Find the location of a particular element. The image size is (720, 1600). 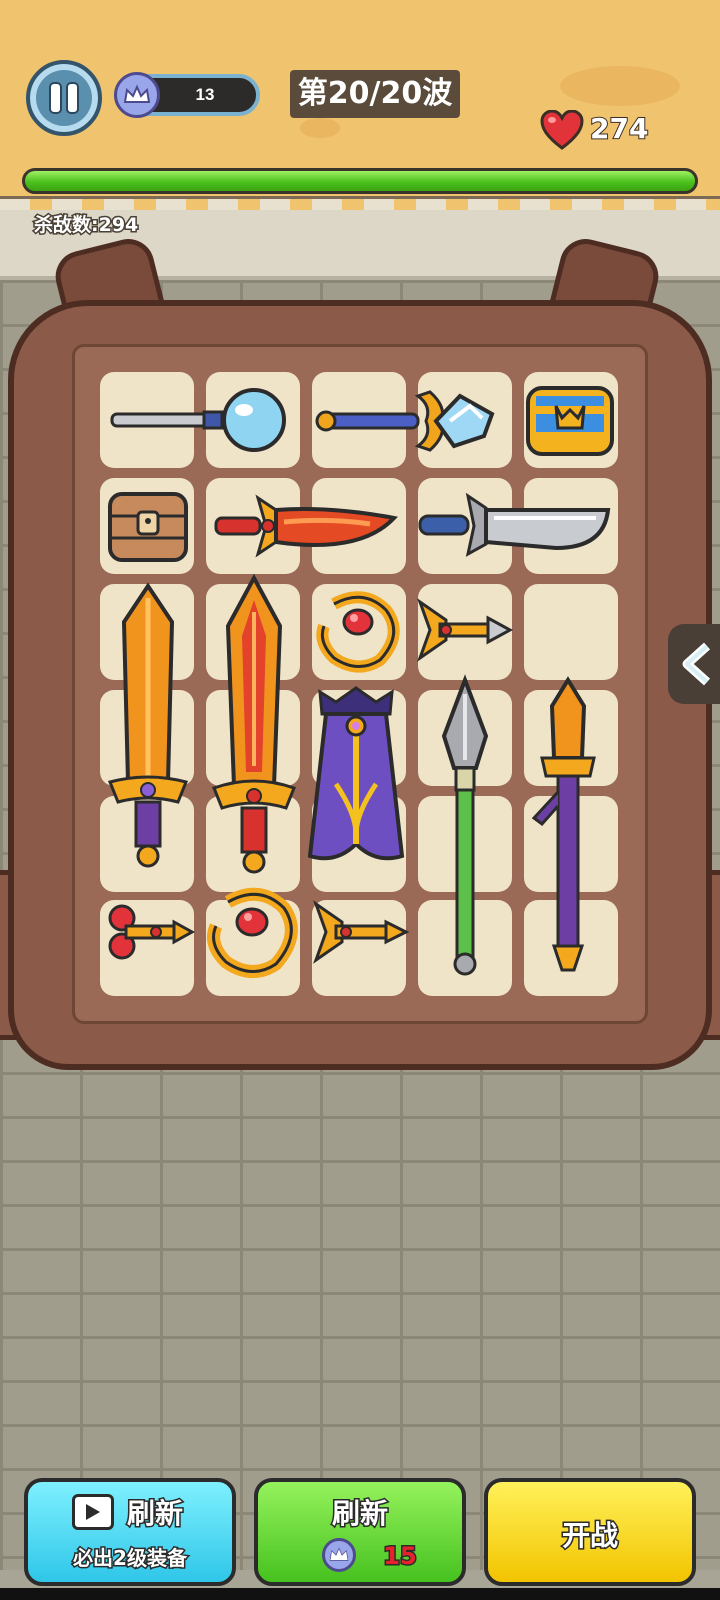

key-dart-icon is located at coordinates (150, 932).